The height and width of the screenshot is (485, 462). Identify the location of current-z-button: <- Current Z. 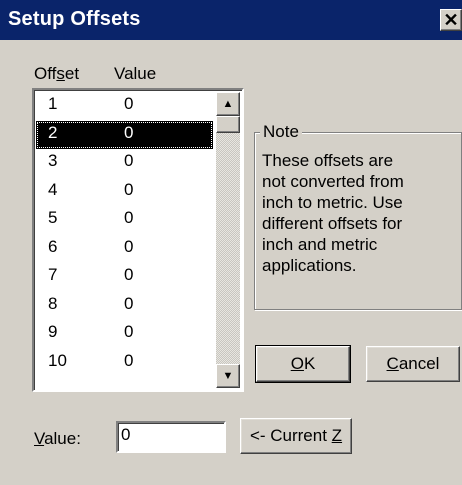
(296, 436).